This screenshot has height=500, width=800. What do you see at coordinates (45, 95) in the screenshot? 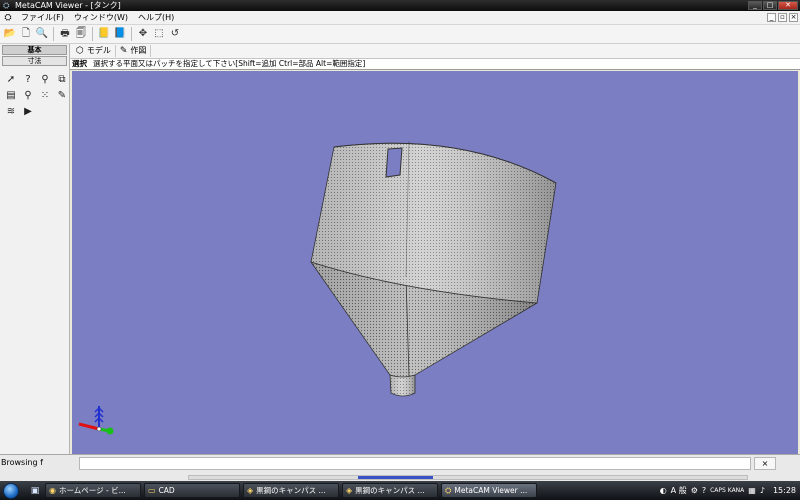
I see `grid-points-icon: ⁙` at bounding box center [45, 95].